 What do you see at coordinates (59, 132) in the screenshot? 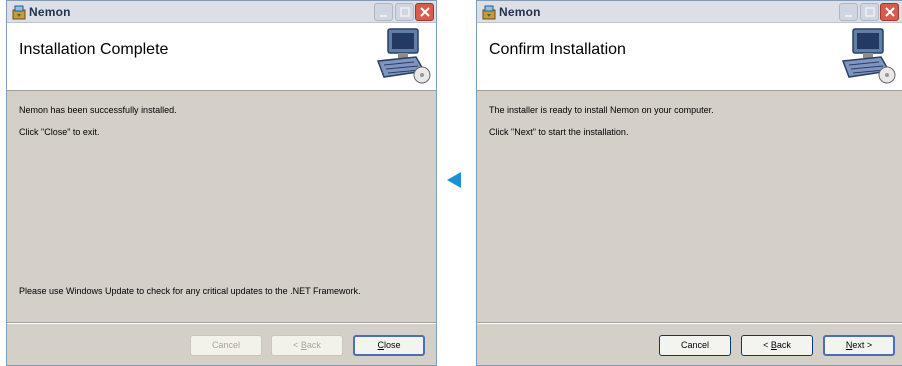
I see `instruction-text: Click "Close" to exit.` at bounding box center [59, 132].